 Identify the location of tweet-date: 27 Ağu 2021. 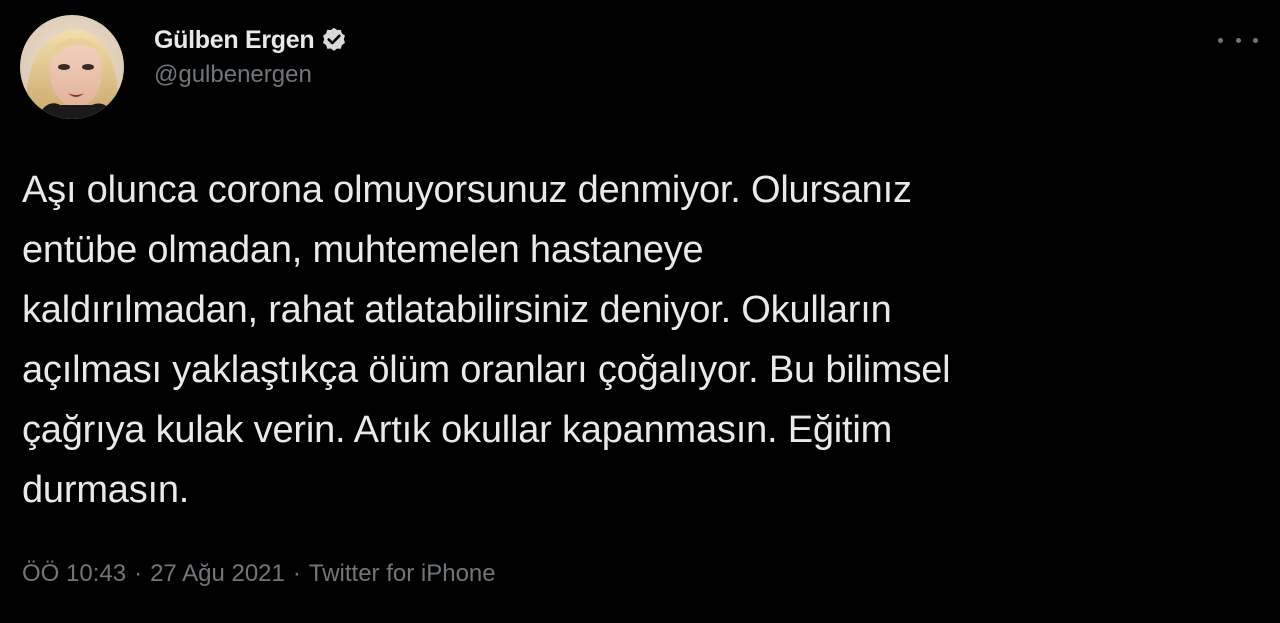
(217, 574).